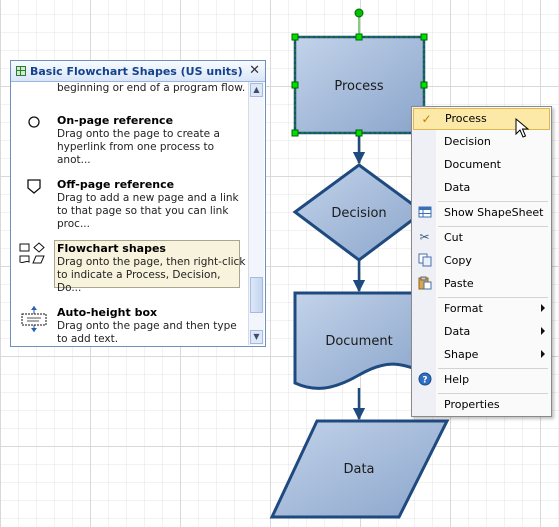 The height and width of the screenshot is (527, 559). I want to click on resize-handle-n, so click(359, 37).